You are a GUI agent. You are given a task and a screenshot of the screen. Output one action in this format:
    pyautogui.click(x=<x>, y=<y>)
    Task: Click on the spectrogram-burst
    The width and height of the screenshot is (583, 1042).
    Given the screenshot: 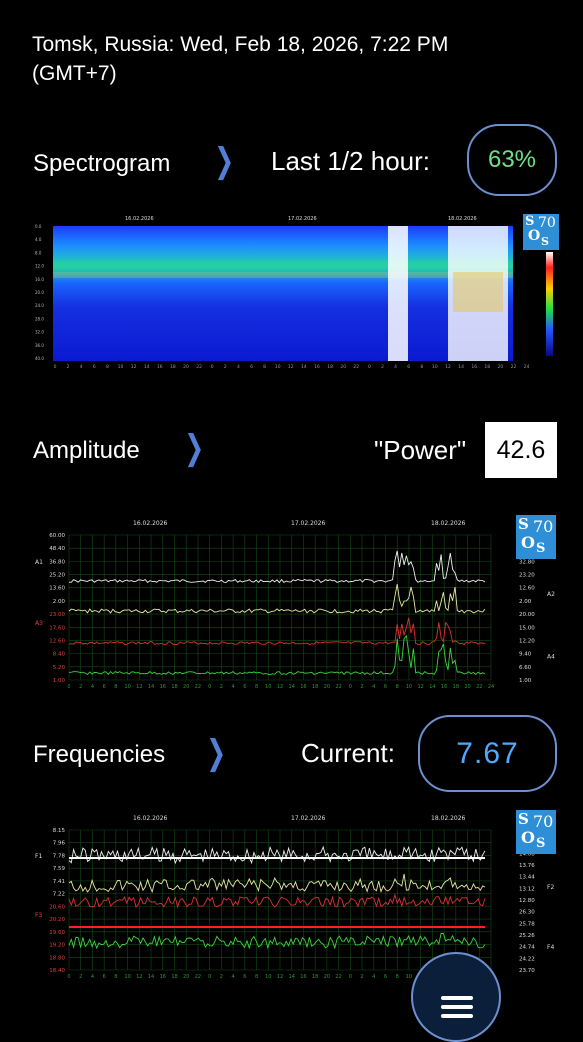 What is the action you would take?
    pyautogui.click(x=398, y=293)
    